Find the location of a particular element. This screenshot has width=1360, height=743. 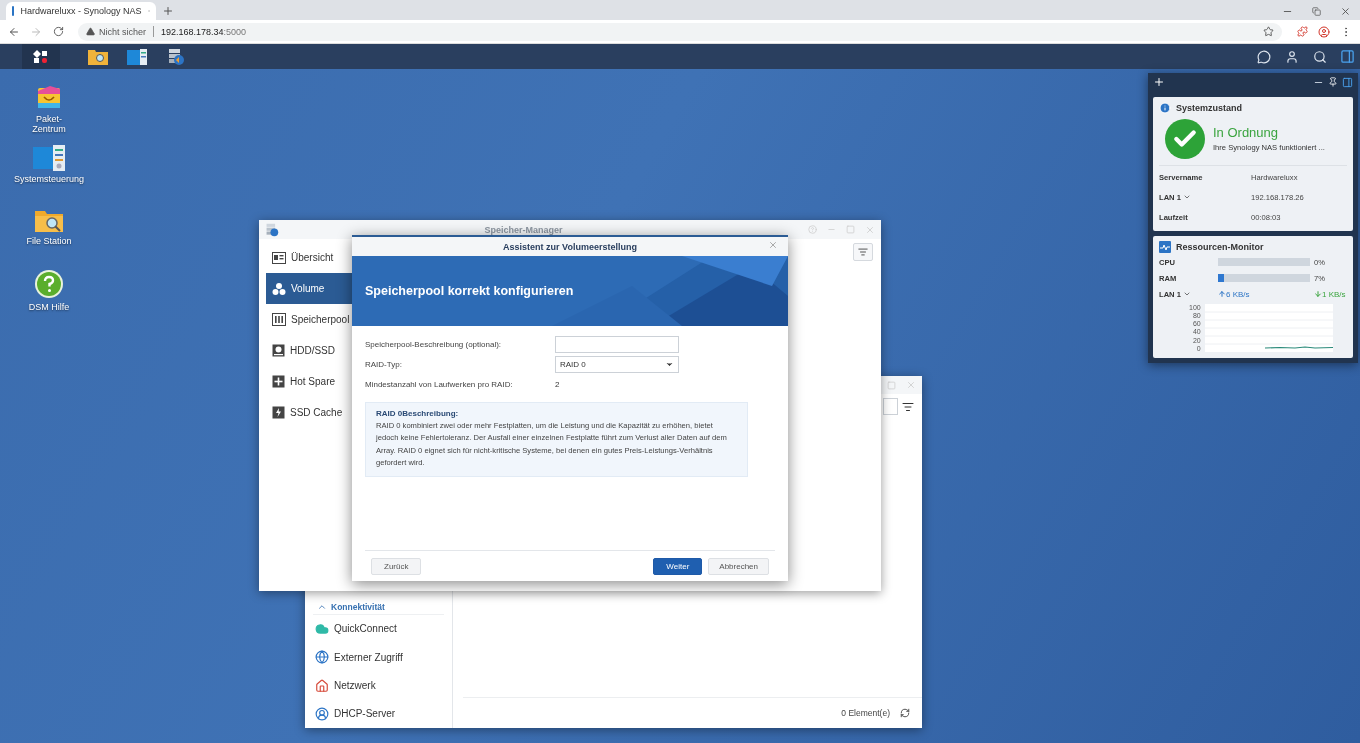

item-count: 0 Element(e) is located at coordinates (865, 713).